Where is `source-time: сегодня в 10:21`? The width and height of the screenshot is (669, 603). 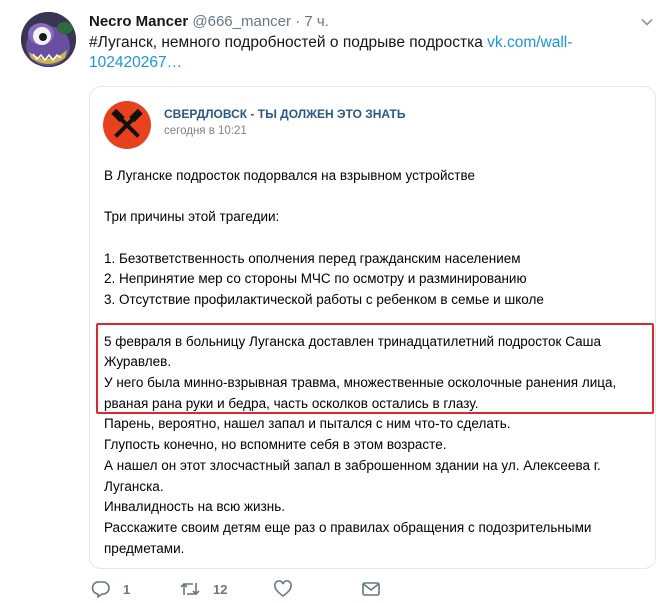
source-time: сегодня в 10:21 is located at coordinates (205, 131).